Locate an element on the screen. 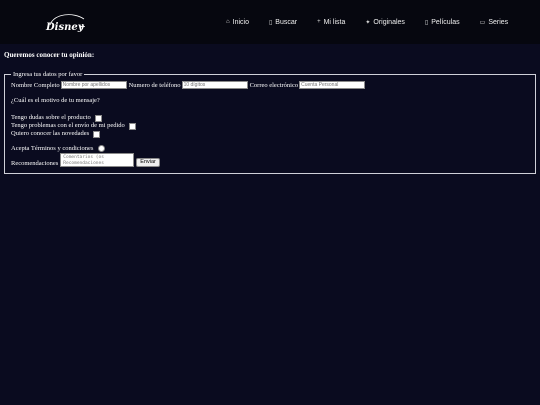  option-label: Quiero conocer las novedades is located at coordinates (50, 133).